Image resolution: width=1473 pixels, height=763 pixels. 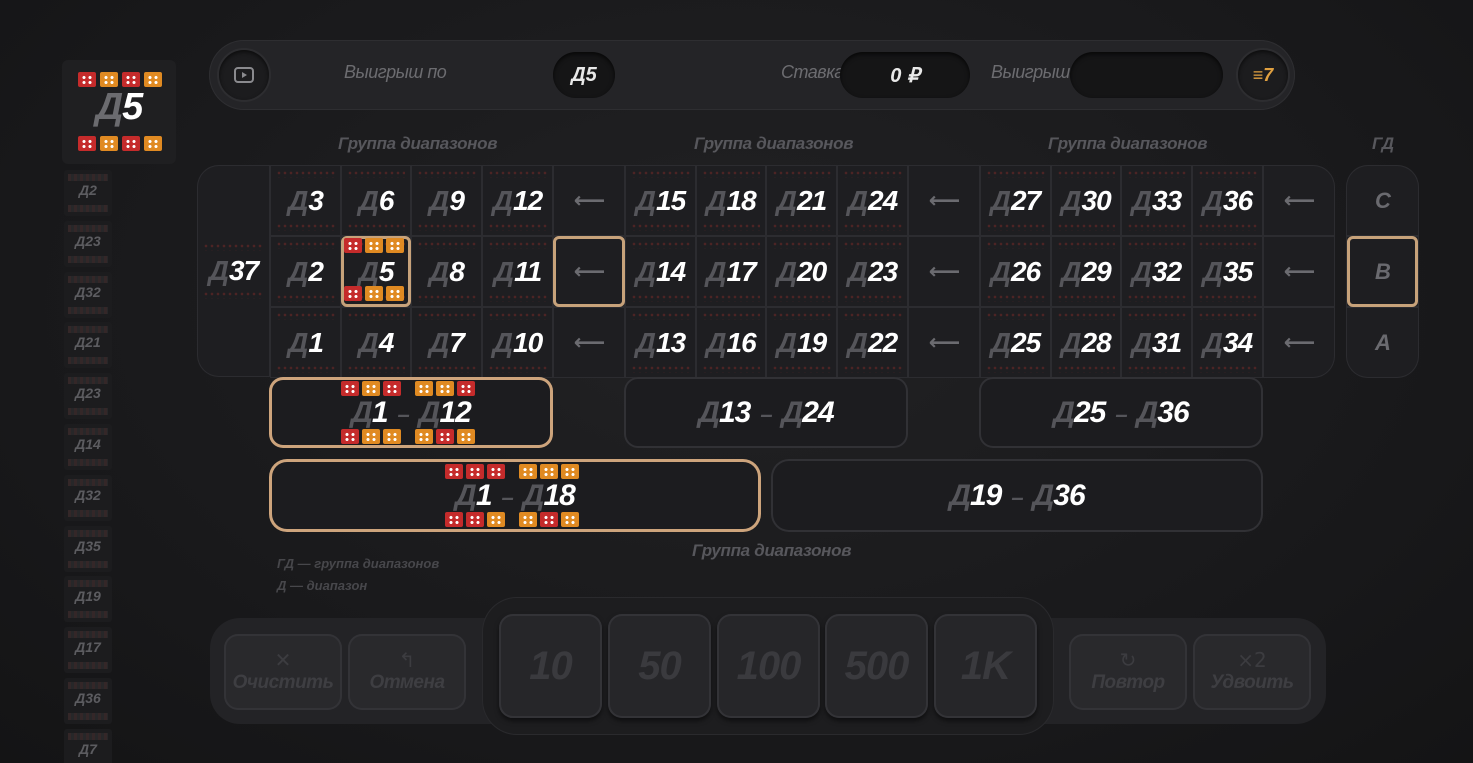 What do you see at coordinates (766, 412) in the screenshot?
I see `dozen-13-24: Д13– Д24` at bounding box center [766, 412].